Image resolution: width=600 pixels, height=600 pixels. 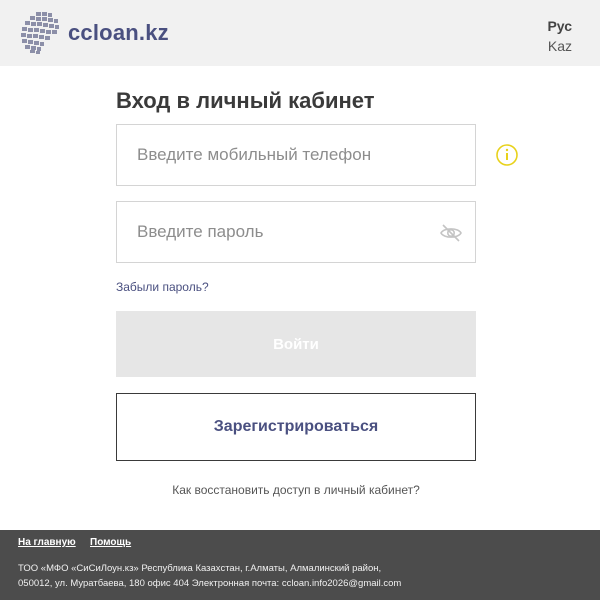 I want to click on site-header: ccloan.kz Рус Kaz, so click(x=300, y=33).